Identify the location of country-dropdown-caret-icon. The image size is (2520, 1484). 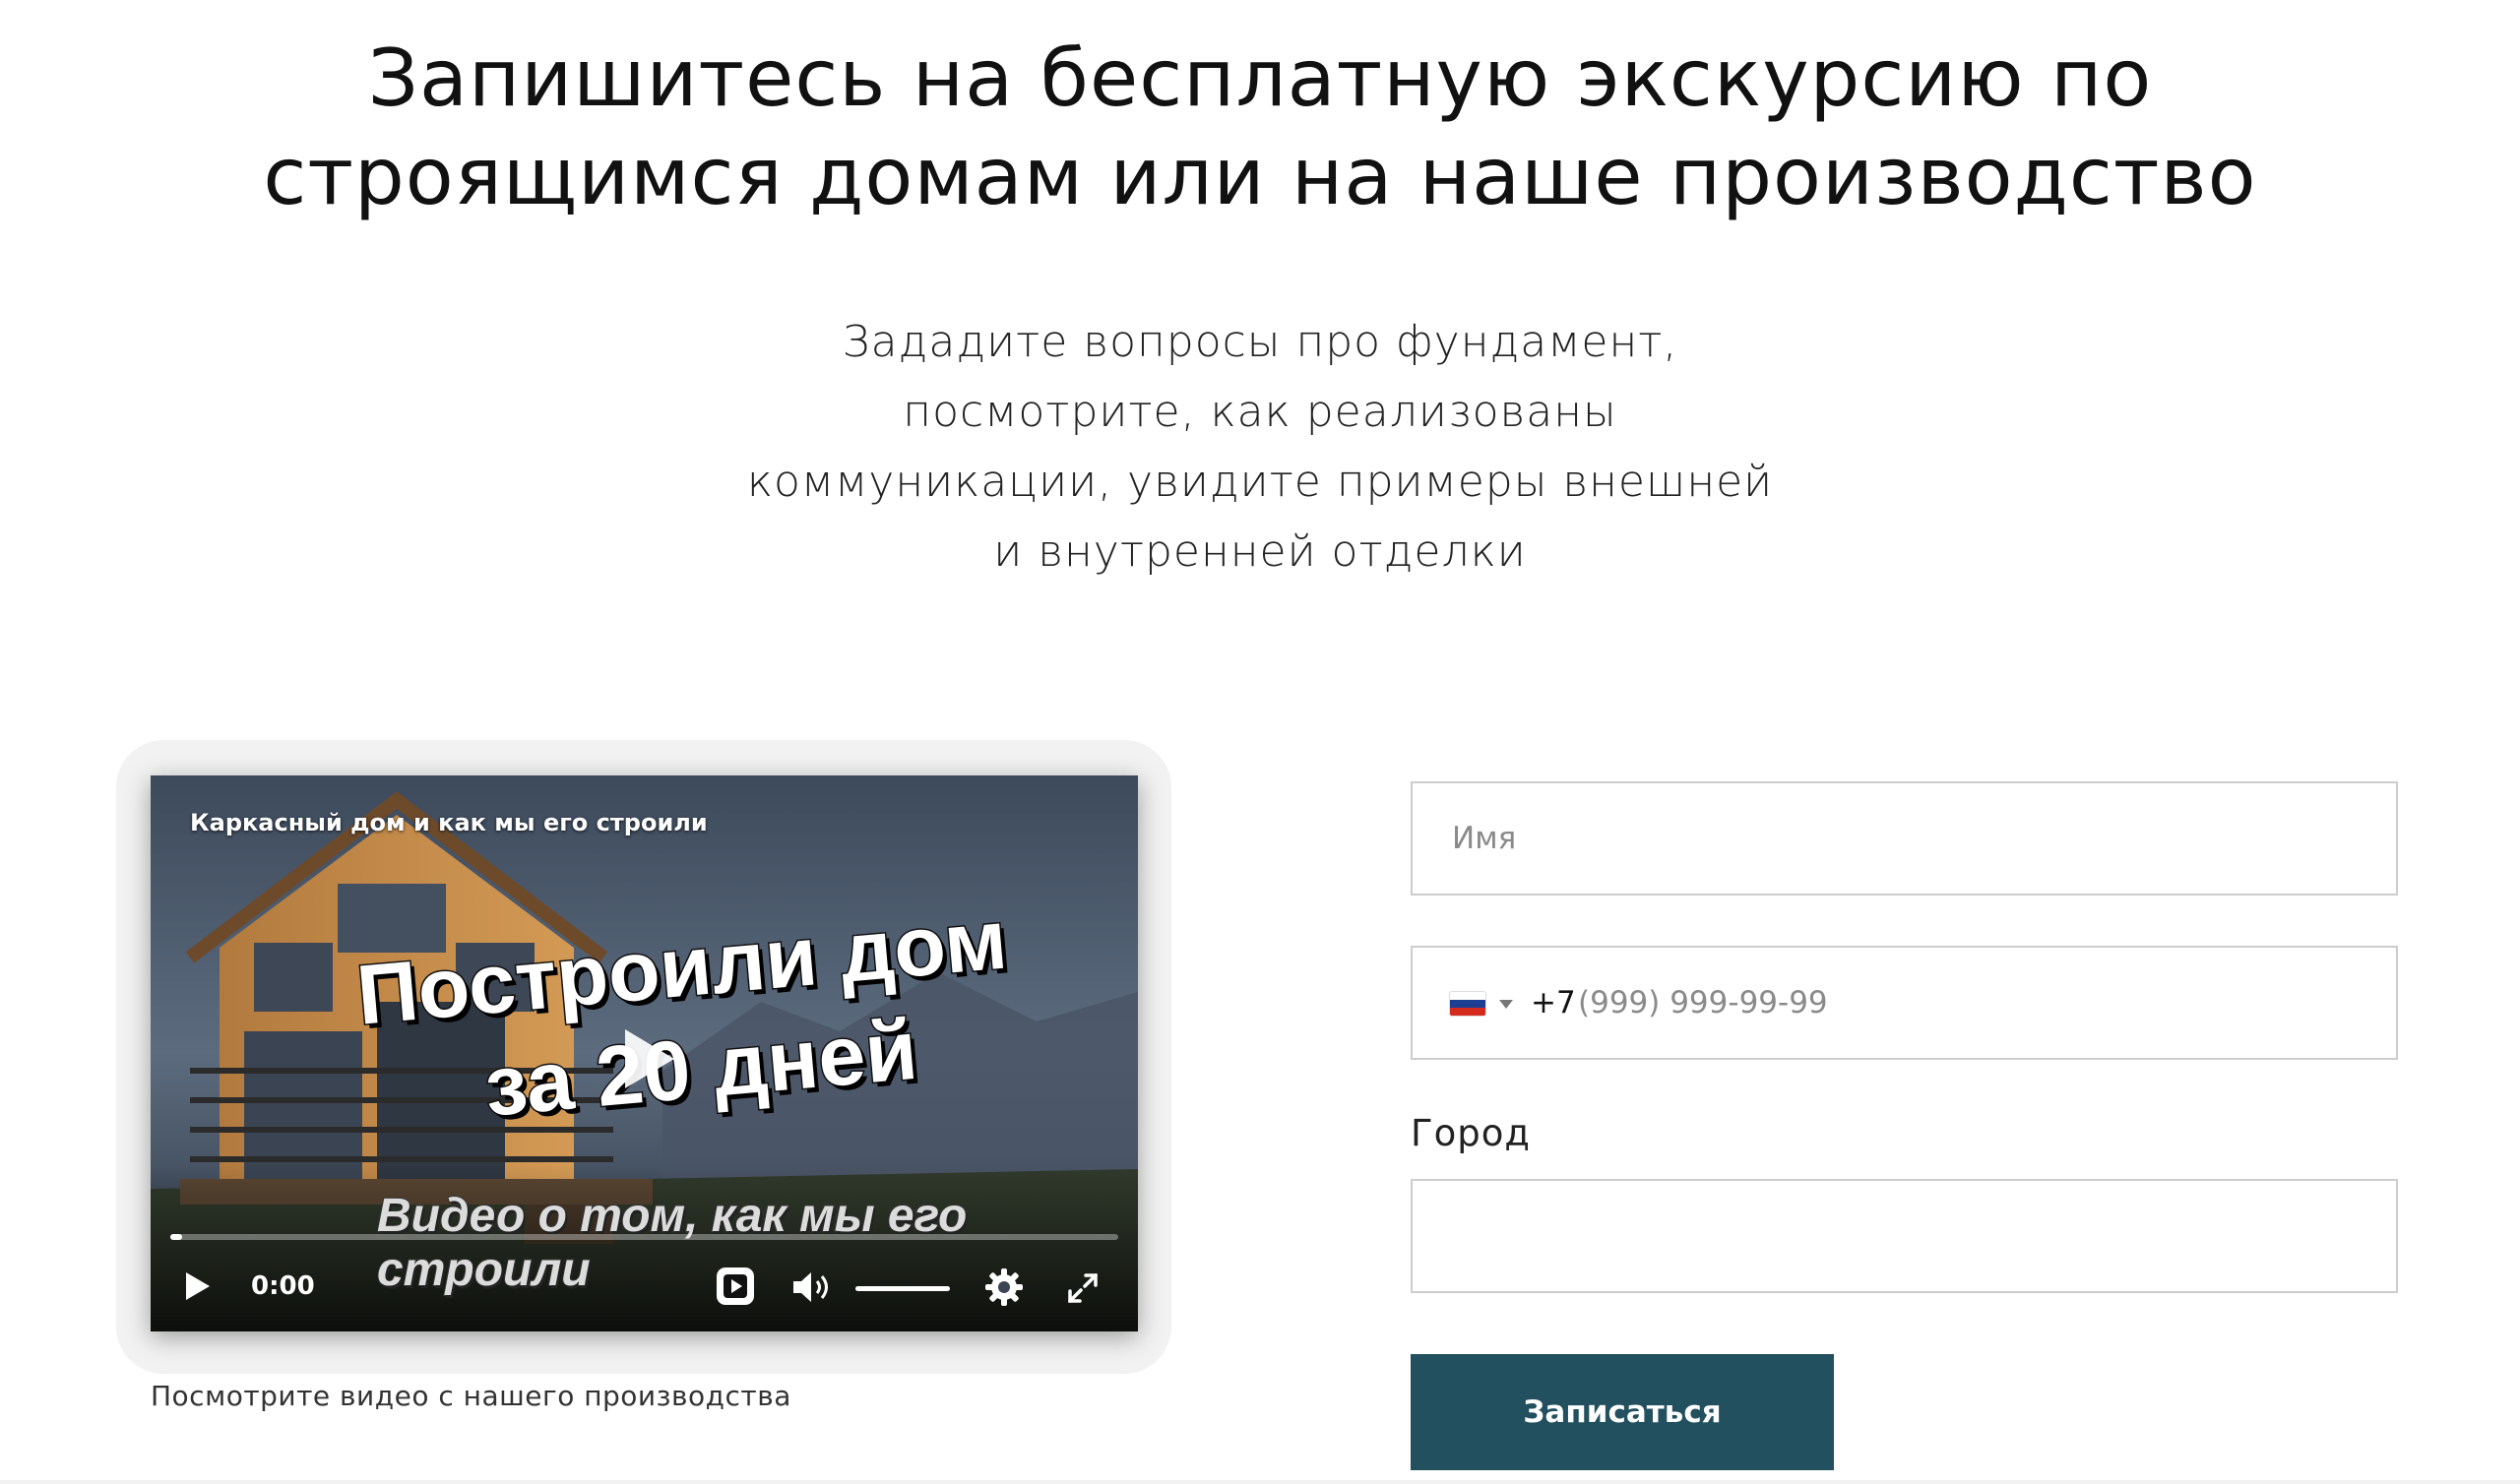
(1506, 1005).